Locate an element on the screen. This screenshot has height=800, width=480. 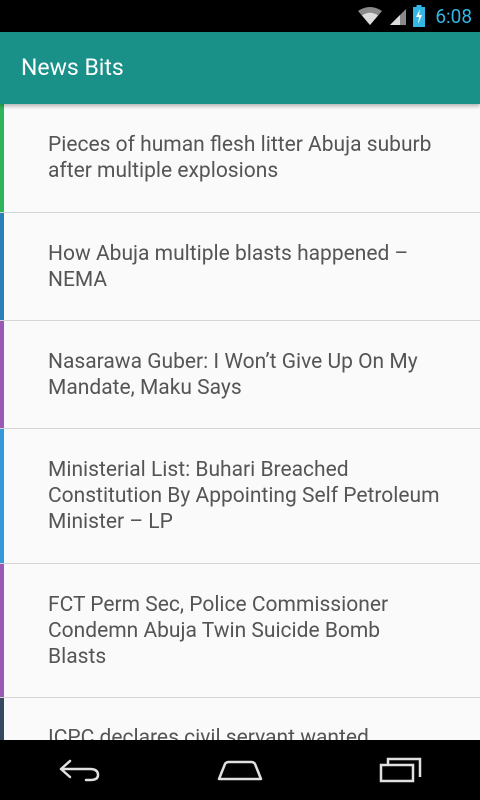
back-icon is located at coordinates (79, 770).